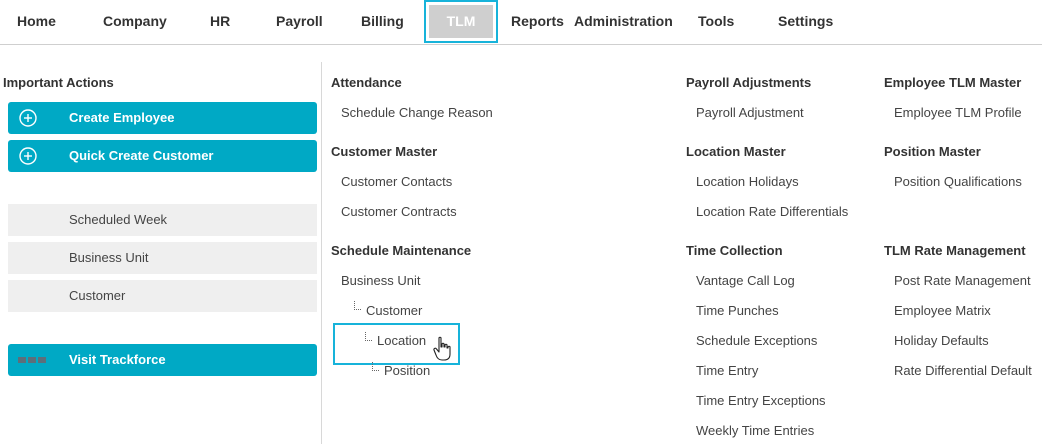  I want to click on nav-home: Home, so click(36, 21).